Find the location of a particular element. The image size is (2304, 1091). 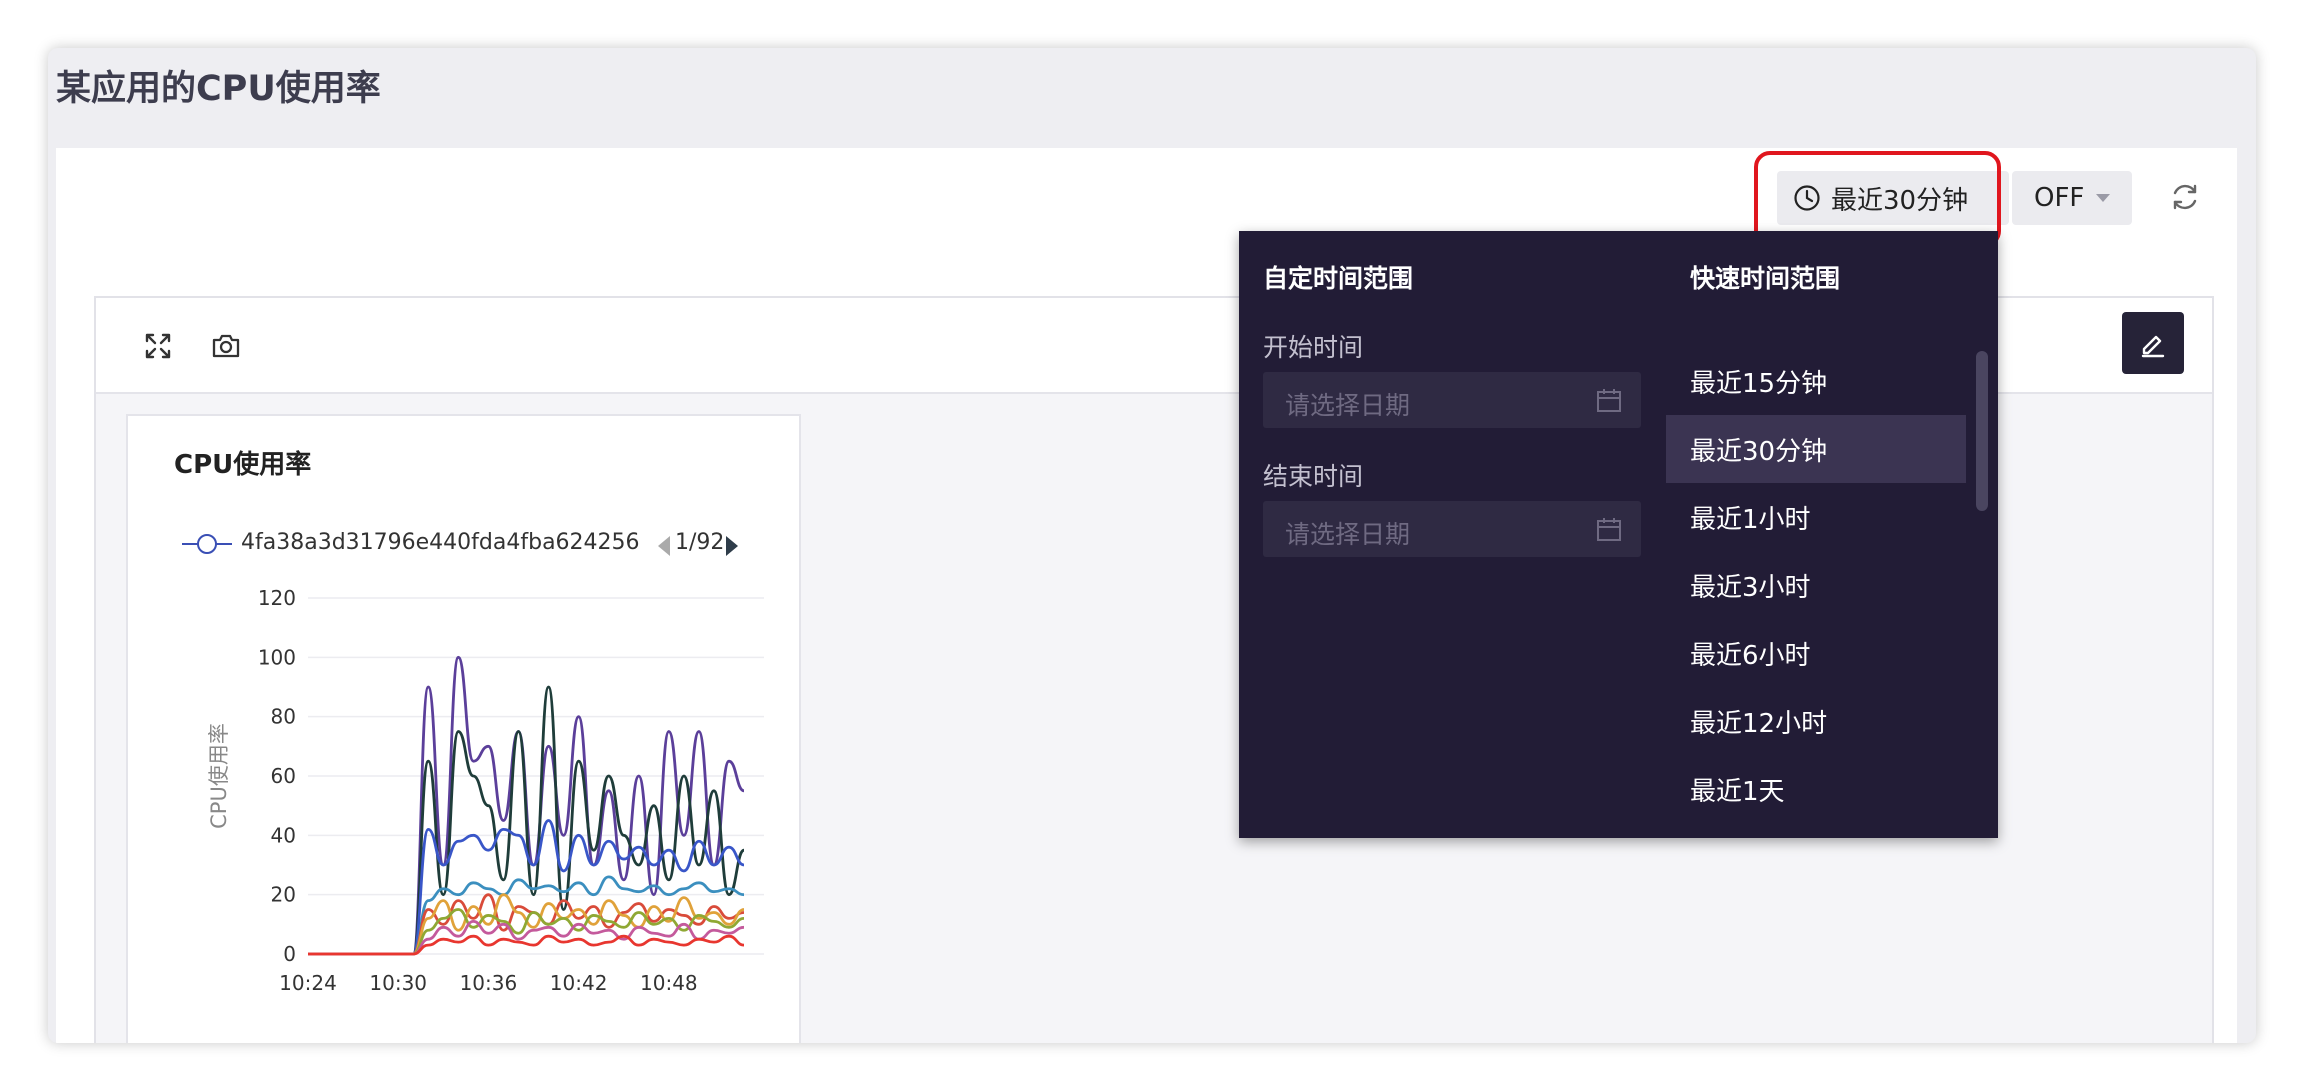

fullscreen-icon is located at coordinates (158, 346).